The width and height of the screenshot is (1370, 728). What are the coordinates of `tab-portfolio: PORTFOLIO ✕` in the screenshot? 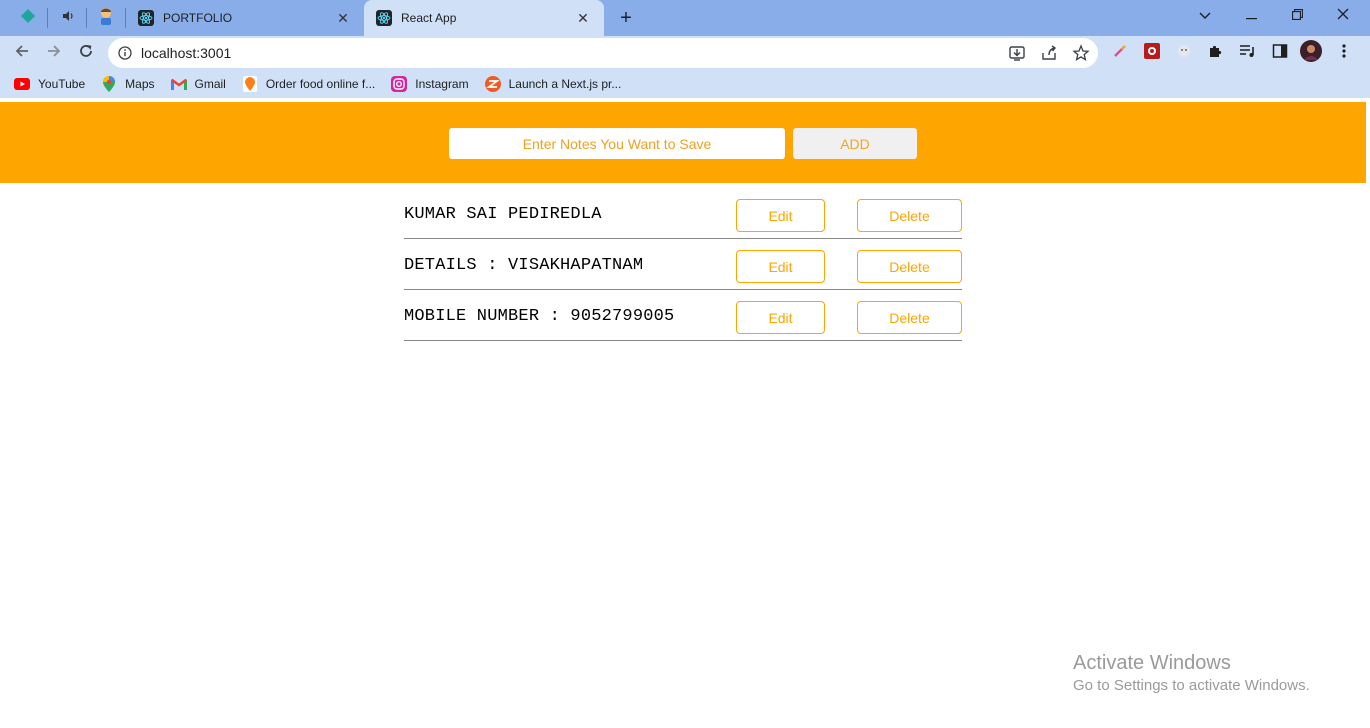 It's located at (245, 18).